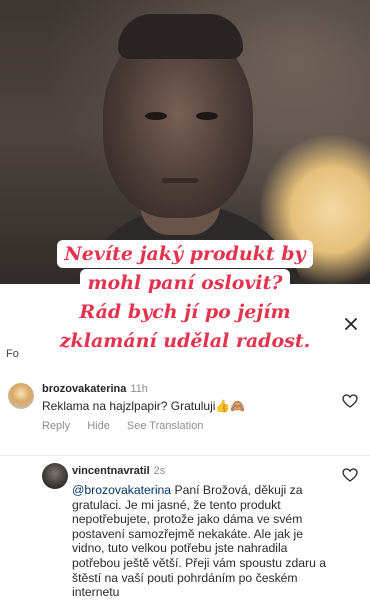 The image size is (370, 607). What do you see at coordinates (165, 426) in the screenshot?
I see `see-translation-button: See Translation` at bounding box center [165, 426].